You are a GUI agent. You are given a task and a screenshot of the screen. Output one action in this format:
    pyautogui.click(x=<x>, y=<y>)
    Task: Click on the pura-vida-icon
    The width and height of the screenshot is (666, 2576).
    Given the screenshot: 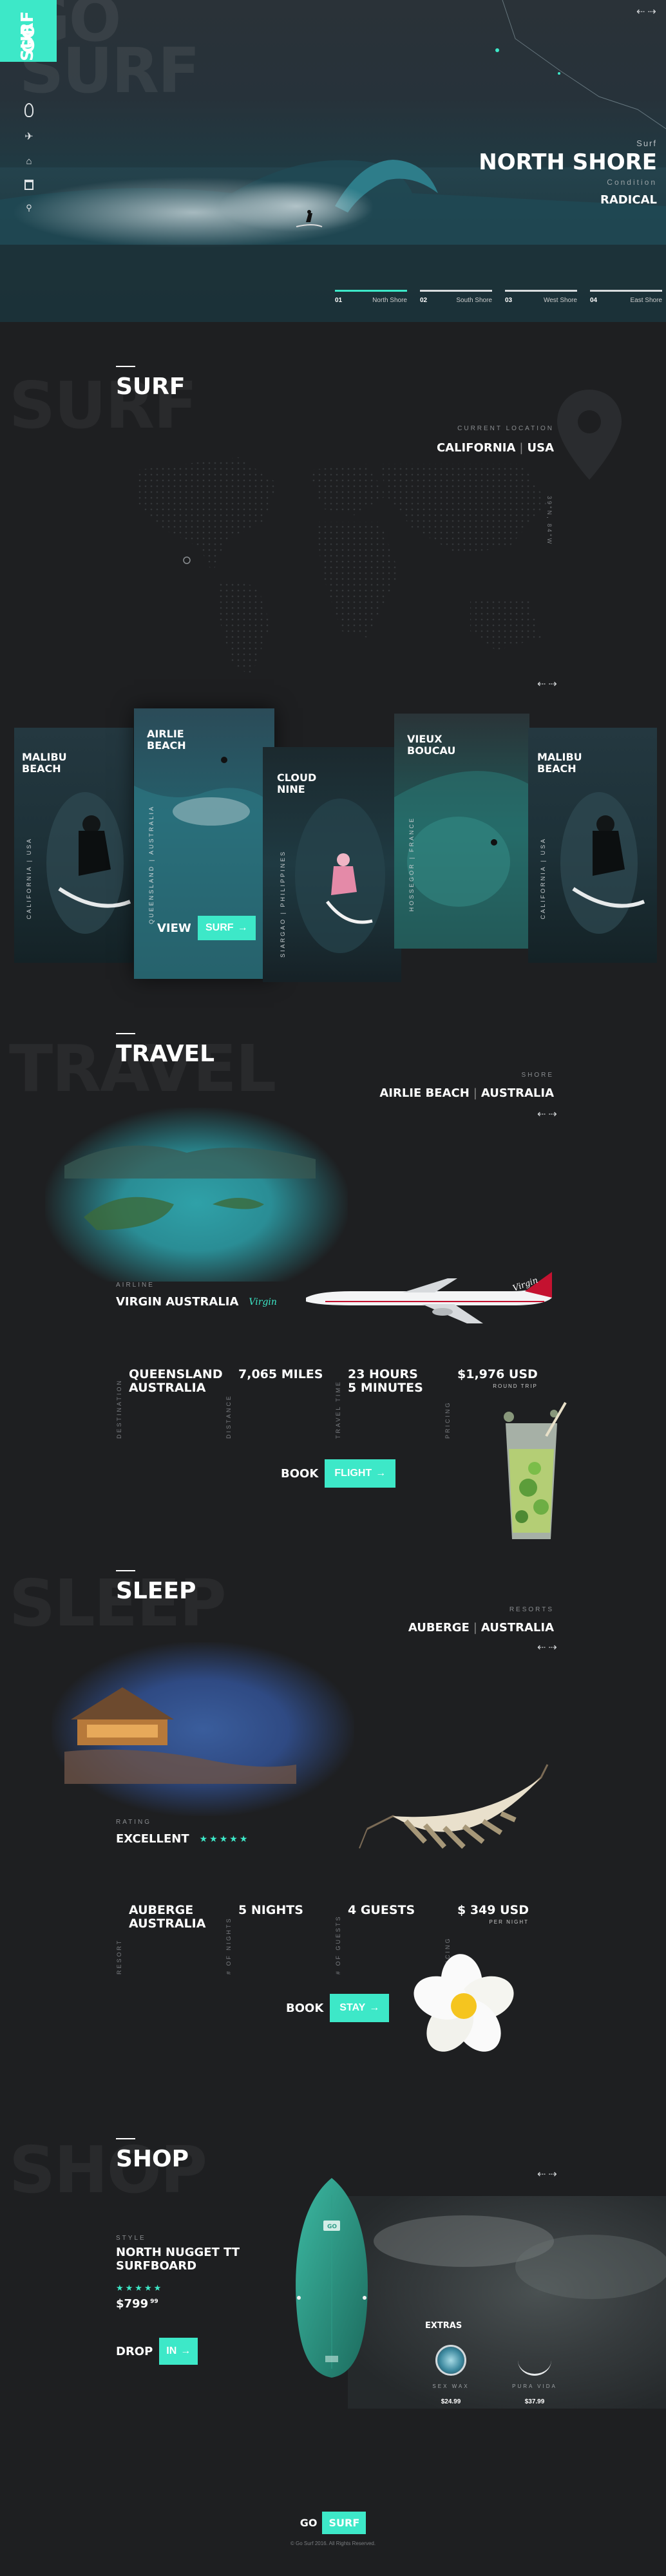 What is the action you would take?
    pyautogui.click(x=534, y=2361)
    